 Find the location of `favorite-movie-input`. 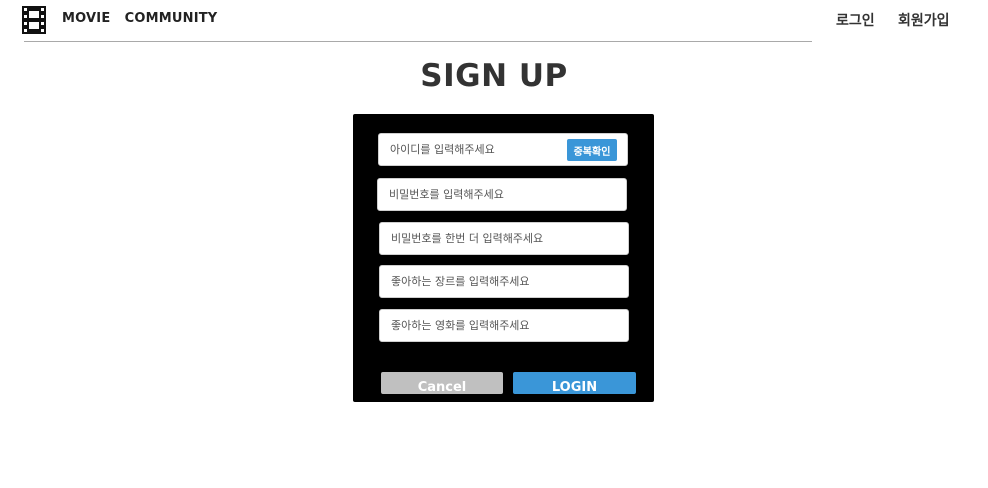

favorite-movie-input is located at coordinates (504, 325).